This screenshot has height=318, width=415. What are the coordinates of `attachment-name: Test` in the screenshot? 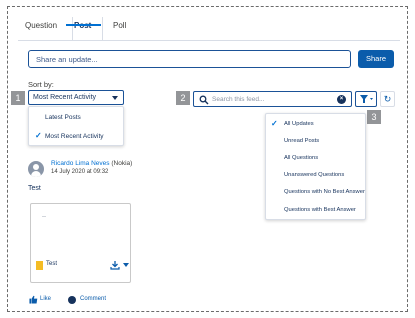 It's located at (52, 264).